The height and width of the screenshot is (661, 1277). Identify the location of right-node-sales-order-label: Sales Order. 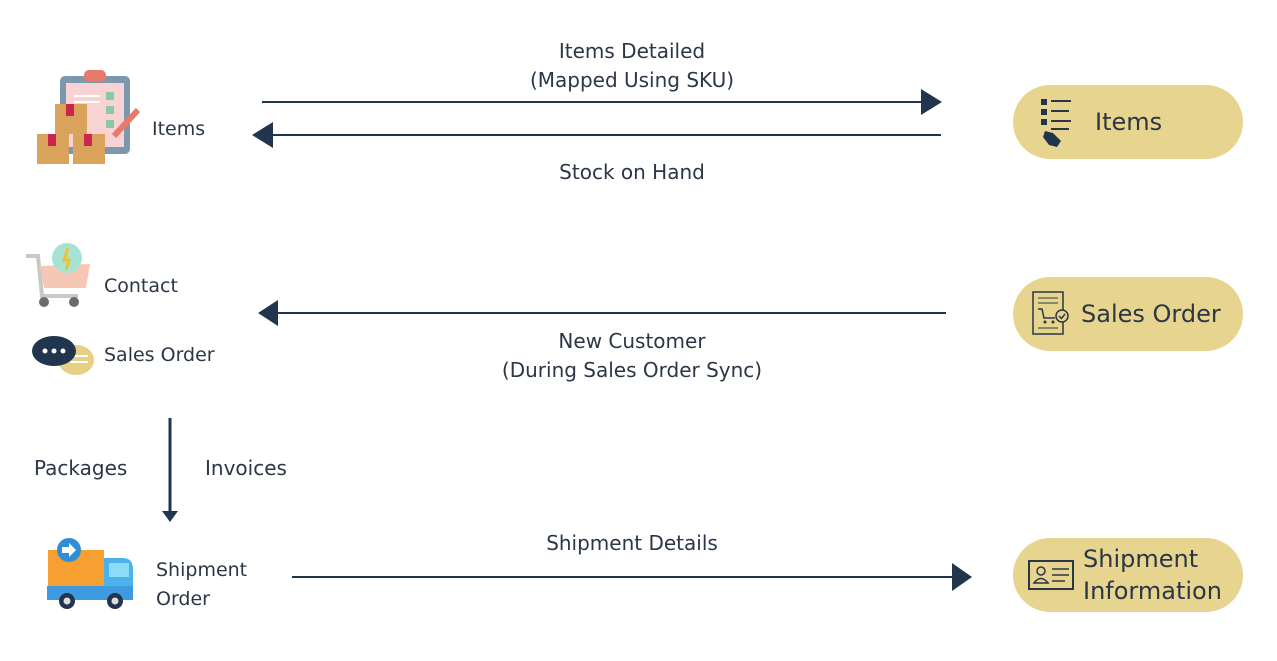
(1151, 314).